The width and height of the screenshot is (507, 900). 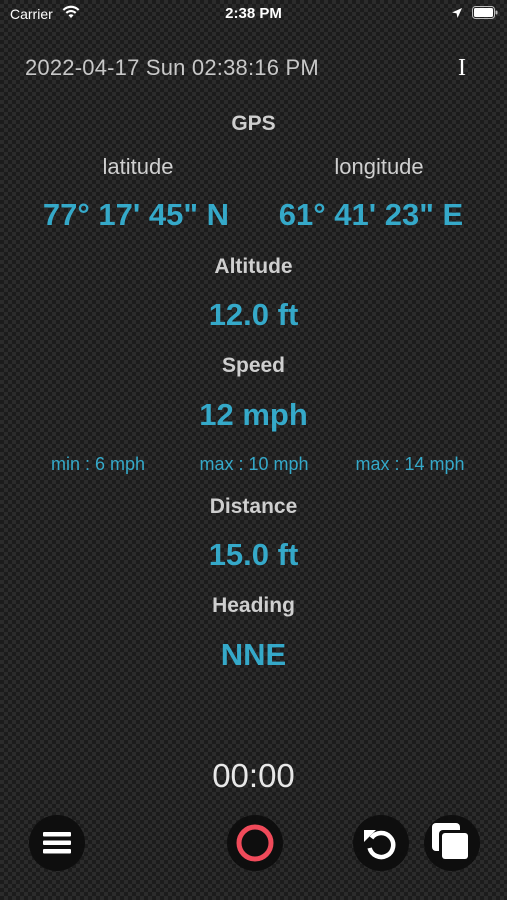 I want to click on status-bar: Carrier 2:38 PM, so click(x=253, y=14).